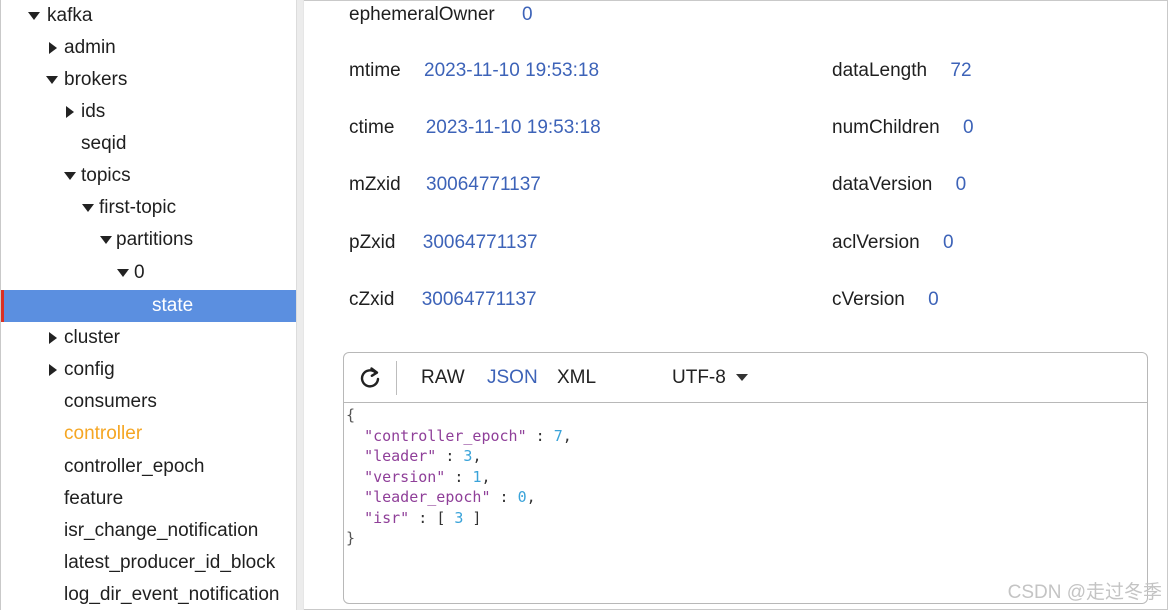  What do you see at coordinates (423, 517) in the screenshot?
I see `code-line: "isr" : [ 3 ]` at bounding box center [423, 517].